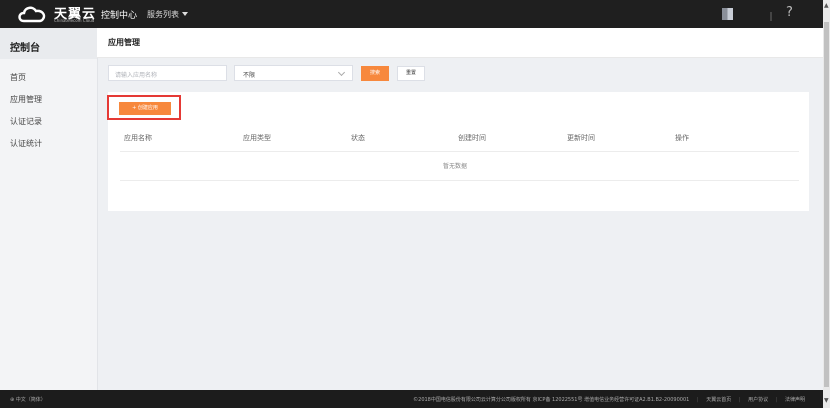 The width and height of the screenshot is (830, 408). What do you see at coordinates (124, 42) in the screenshot?
I see `page-title: 应用管理` at bounding box center [124, 42].